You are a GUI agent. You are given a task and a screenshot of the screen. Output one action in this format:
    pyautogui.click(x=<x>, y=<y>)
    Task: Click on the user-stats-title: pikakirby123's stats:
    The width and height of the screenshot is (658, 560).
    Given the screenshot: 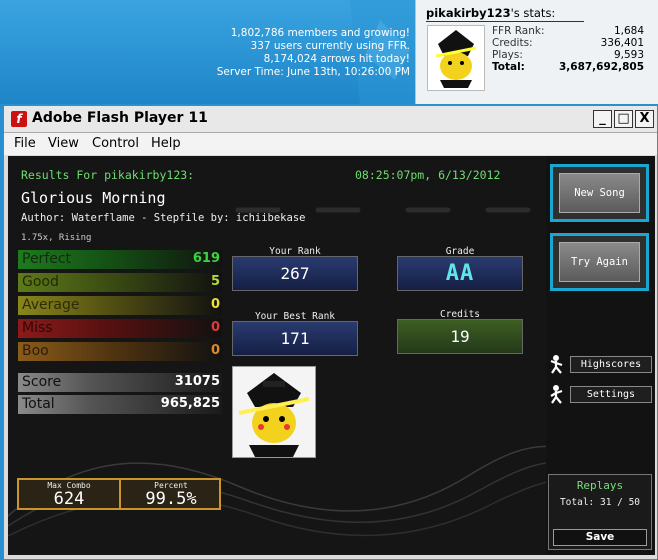 What is the action you would take?
    pyautogui.click(x=505, y=14)
    